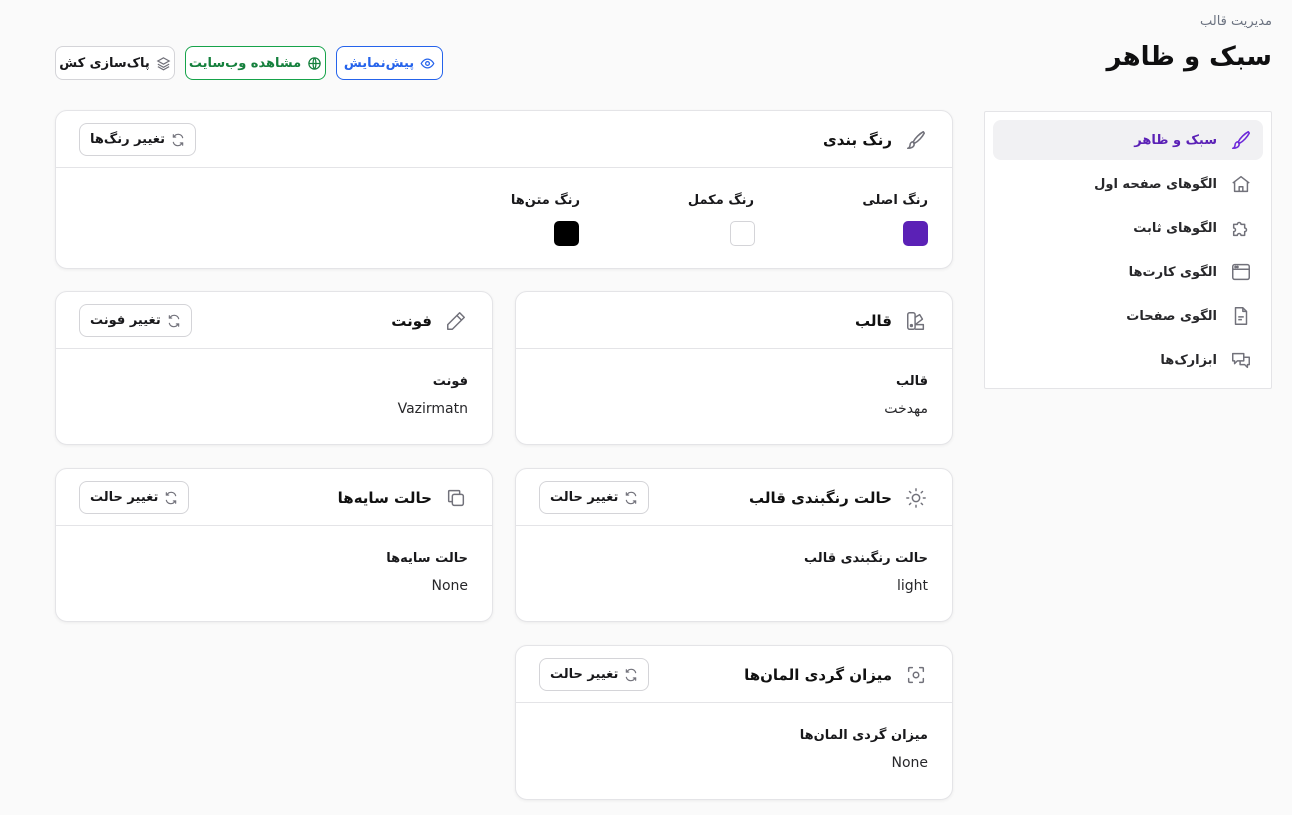  Describe the element at coordinates (916, 498) in the screenshot. I see `sun-icon` at that location.